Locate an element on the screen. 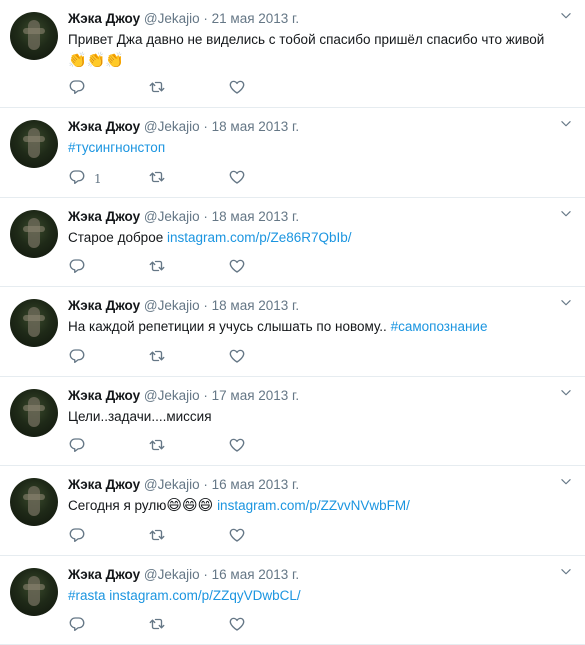 This screenshot has height=645, width=585. tweet-link: instagram.com/p/ZZqyVDwbCL/ is located at coordinates (204, 595).